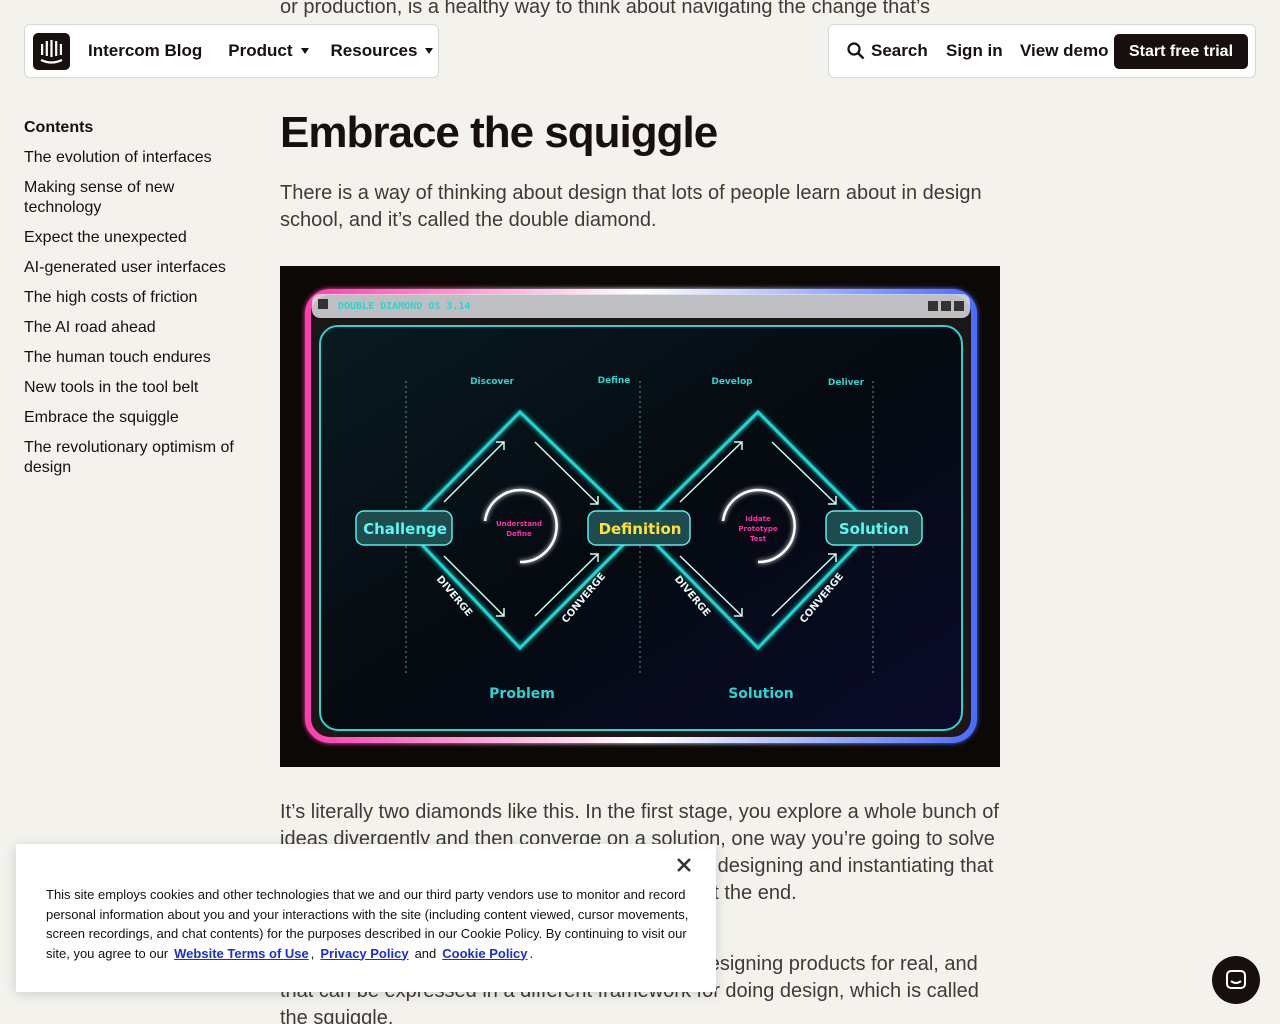  I want to click on start-free-trial-button: Start free trial, so click(1181, 51).